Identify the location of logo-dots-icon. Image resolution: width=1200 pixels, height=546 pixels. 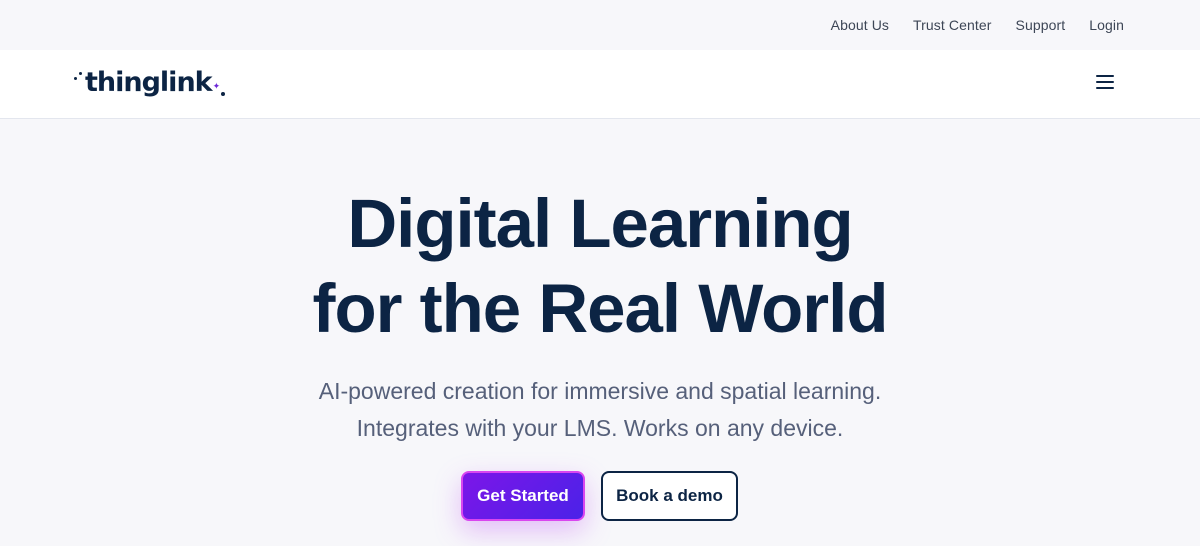
(79, 78).